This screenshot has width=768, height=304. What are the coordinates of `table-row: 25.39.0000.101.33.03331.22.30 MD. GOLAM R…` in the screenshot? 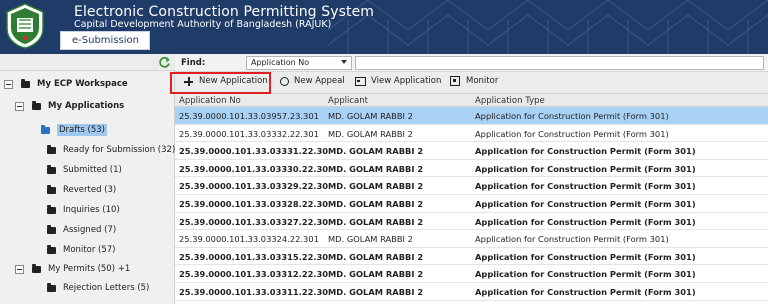 It's located at (471, 151).